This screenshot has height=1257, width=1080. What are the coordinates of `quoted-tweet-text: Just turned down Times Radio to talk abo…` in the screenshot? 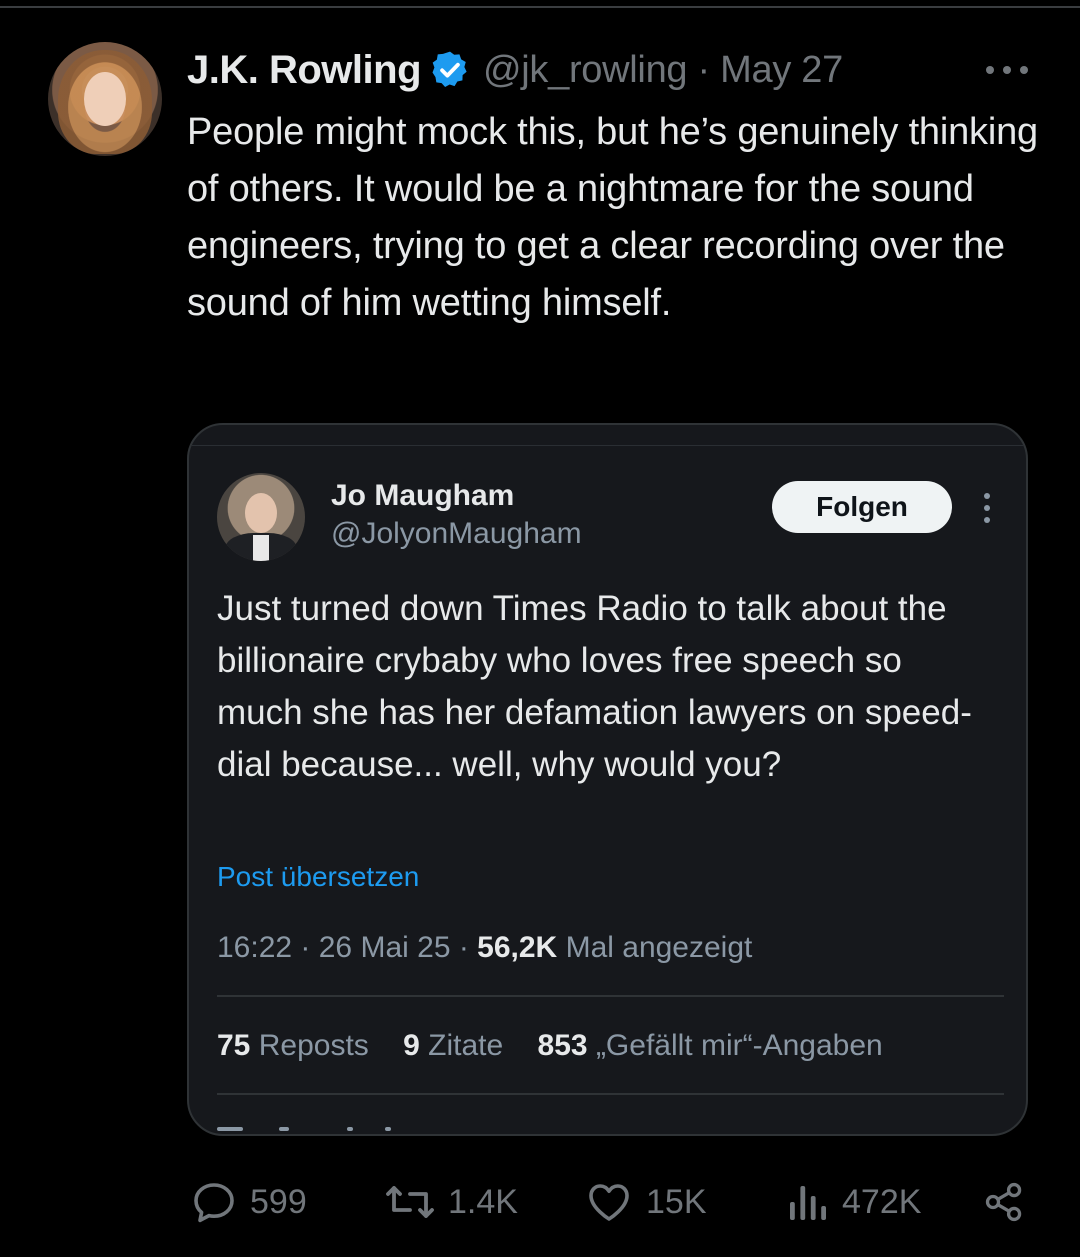 It's located at (594, 686).